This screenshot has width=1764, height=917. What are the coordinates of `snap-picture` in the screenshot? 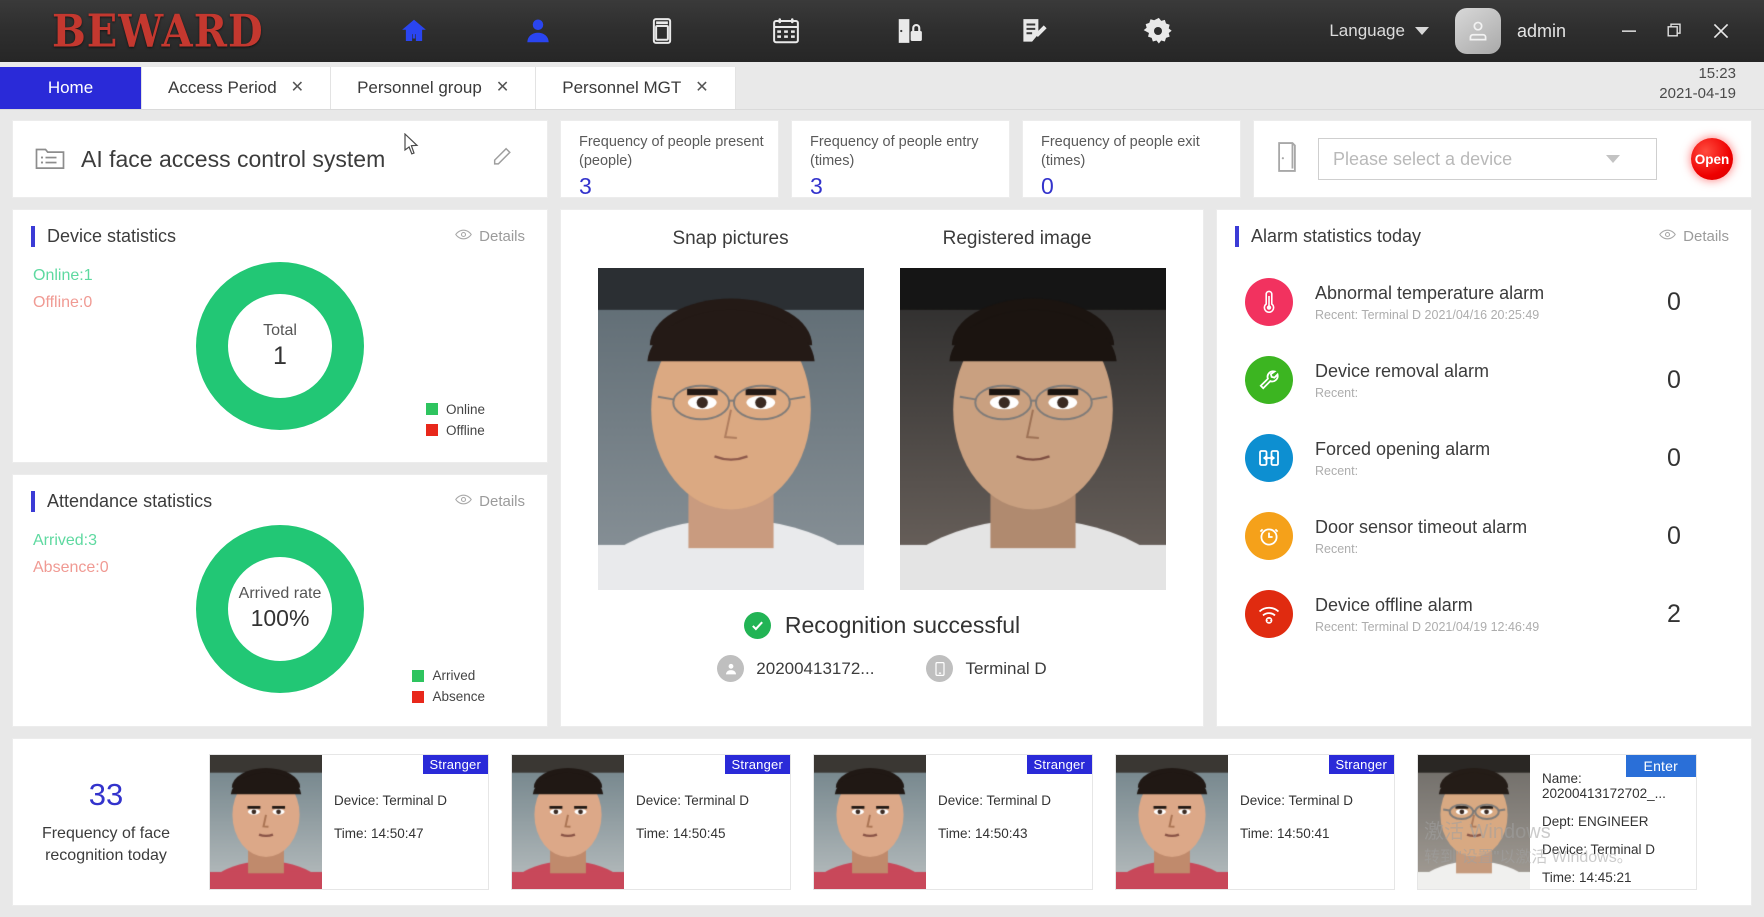 It's located at (731, 429).